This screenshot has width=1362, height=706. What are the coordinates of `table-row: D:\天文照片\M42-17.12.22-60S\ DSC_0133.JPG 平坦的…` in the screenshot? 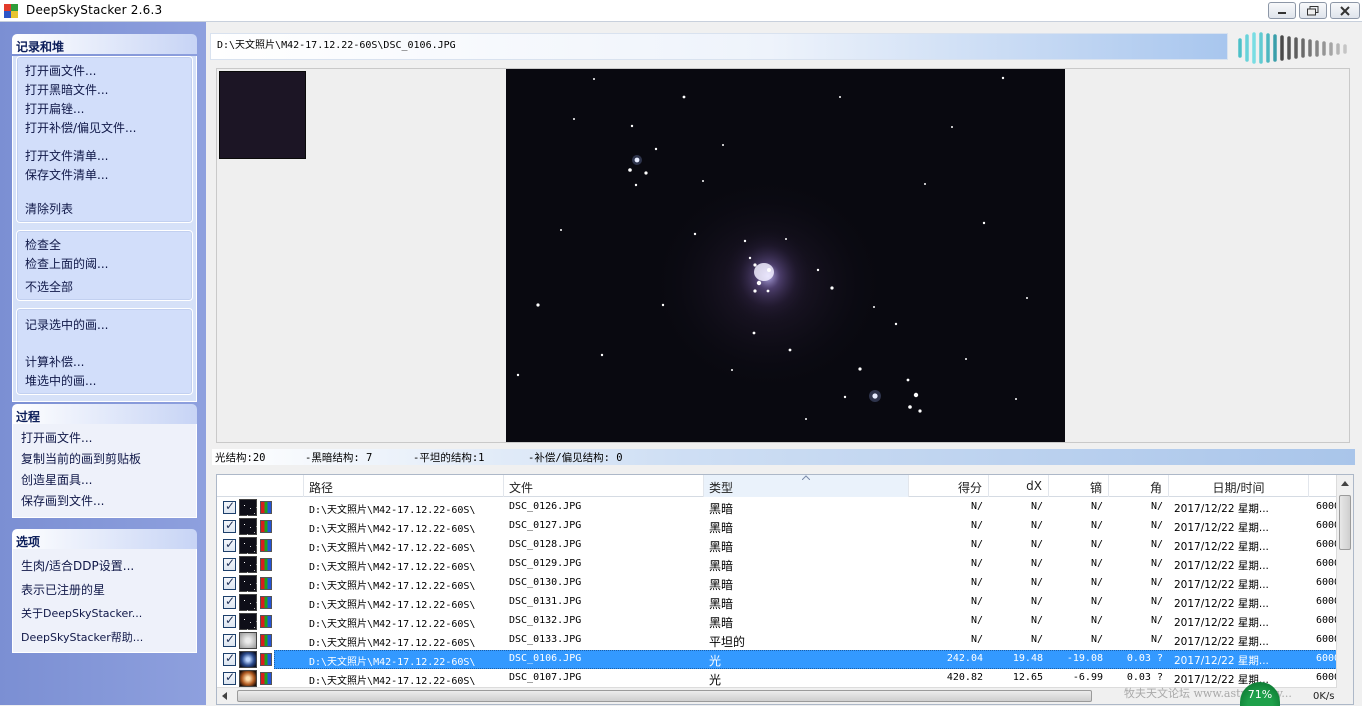 It's located at (778, 640).